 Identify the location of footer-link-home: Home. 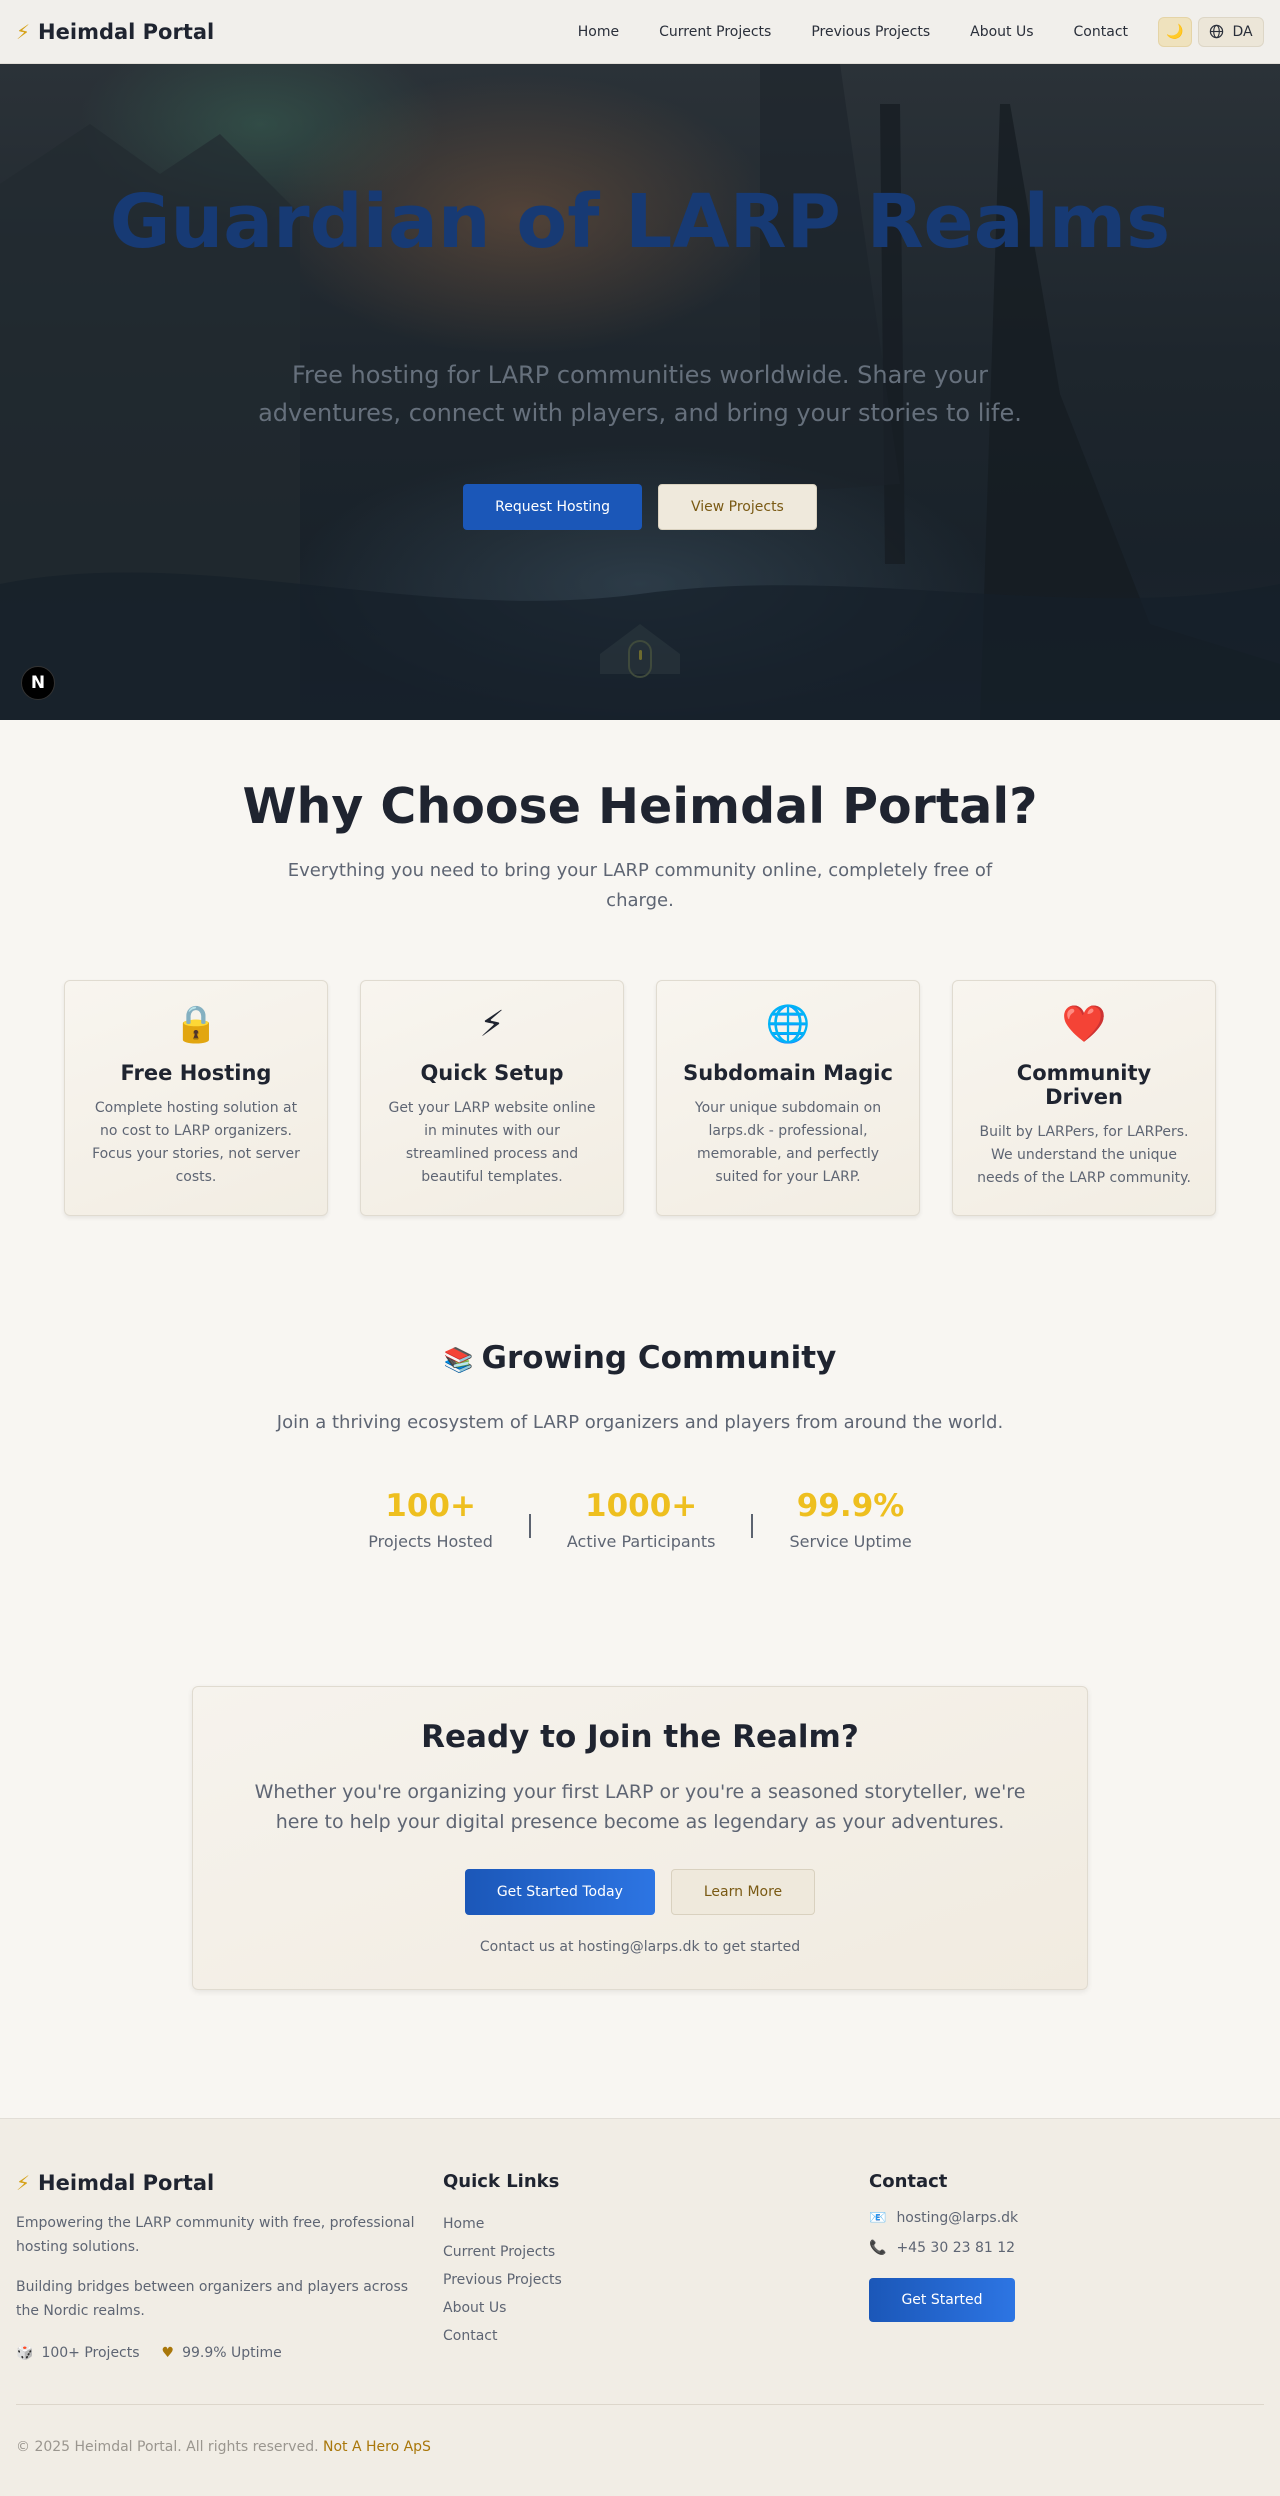
(502, 2224).